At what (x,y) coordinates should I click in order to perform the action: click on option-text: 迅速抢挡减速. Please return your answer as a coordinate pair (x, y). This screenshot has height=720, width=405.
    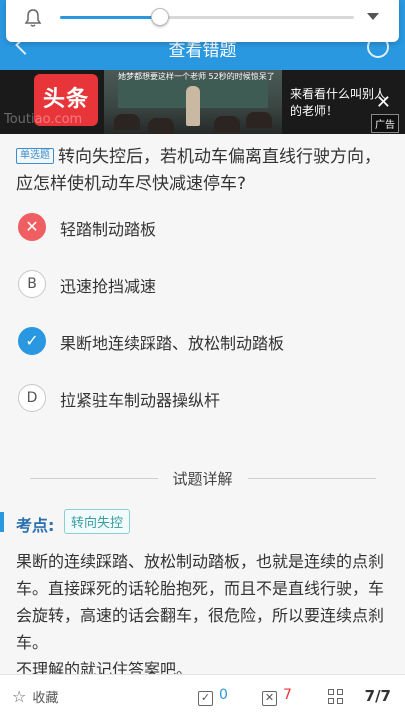
    Looking at the image, I should click on (108, 286).